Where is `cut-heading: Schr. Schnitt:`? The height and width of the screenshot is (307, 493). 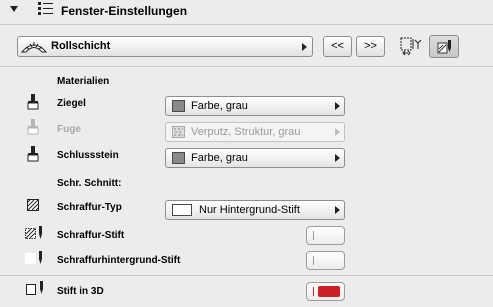 cut-heading: Schr. Schnitt: is located at coordinates (89, 183).